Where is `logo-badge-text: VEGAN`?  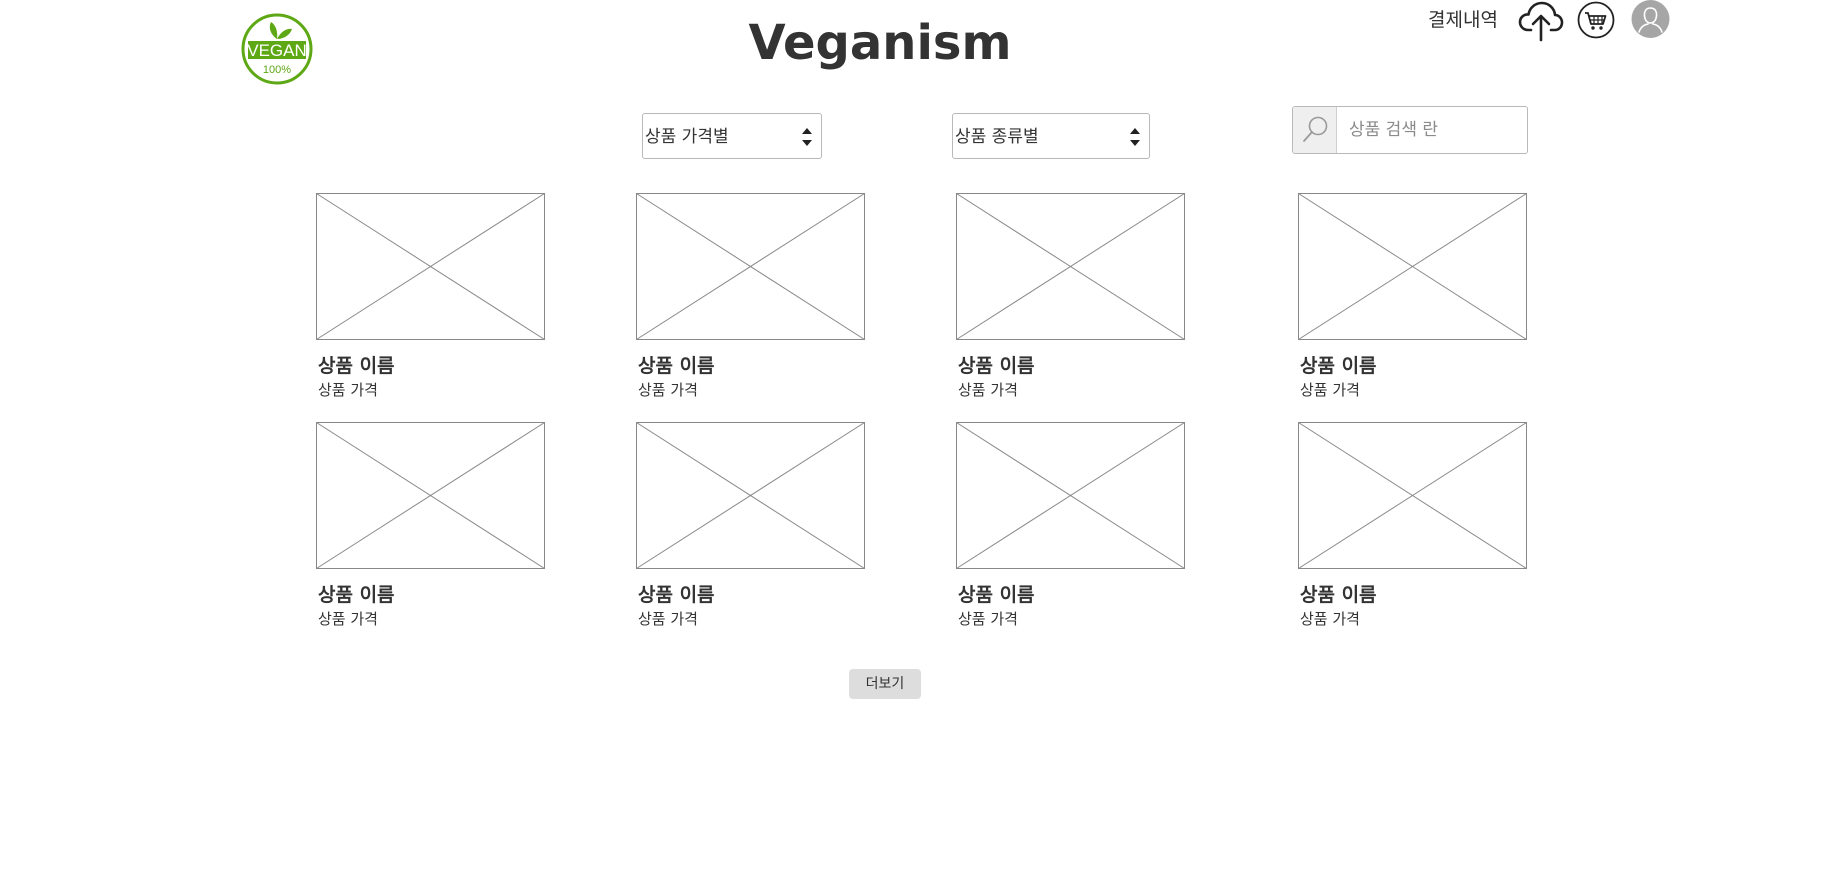
logo-badge-text: VEGAN is located at coordinates (277, 50).